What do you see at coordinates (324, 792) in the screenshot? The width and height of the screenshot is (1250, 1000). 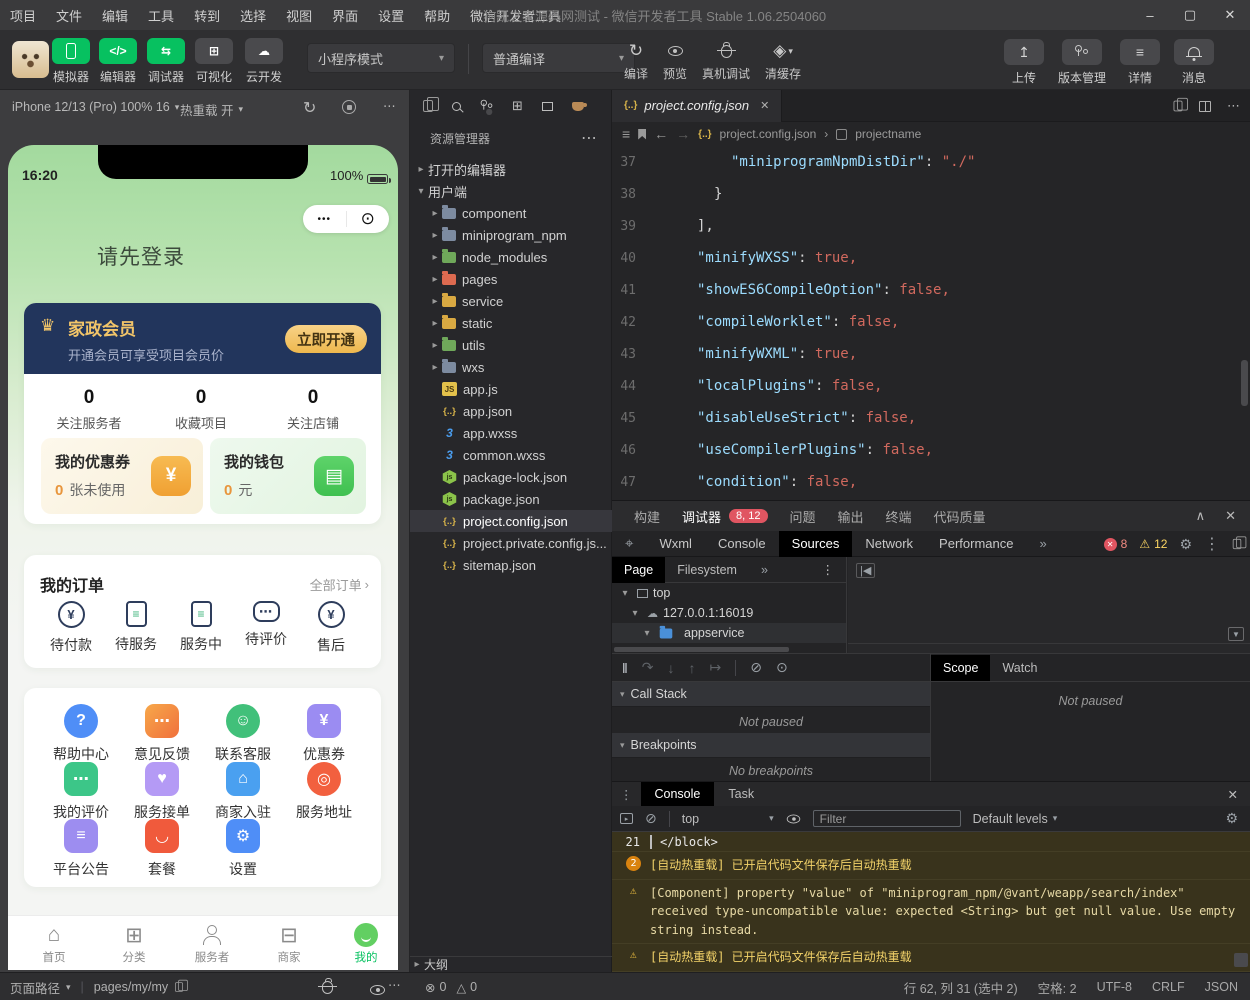 I see `service-address: ◎ 服务地址` at bounding box center [324, 792].